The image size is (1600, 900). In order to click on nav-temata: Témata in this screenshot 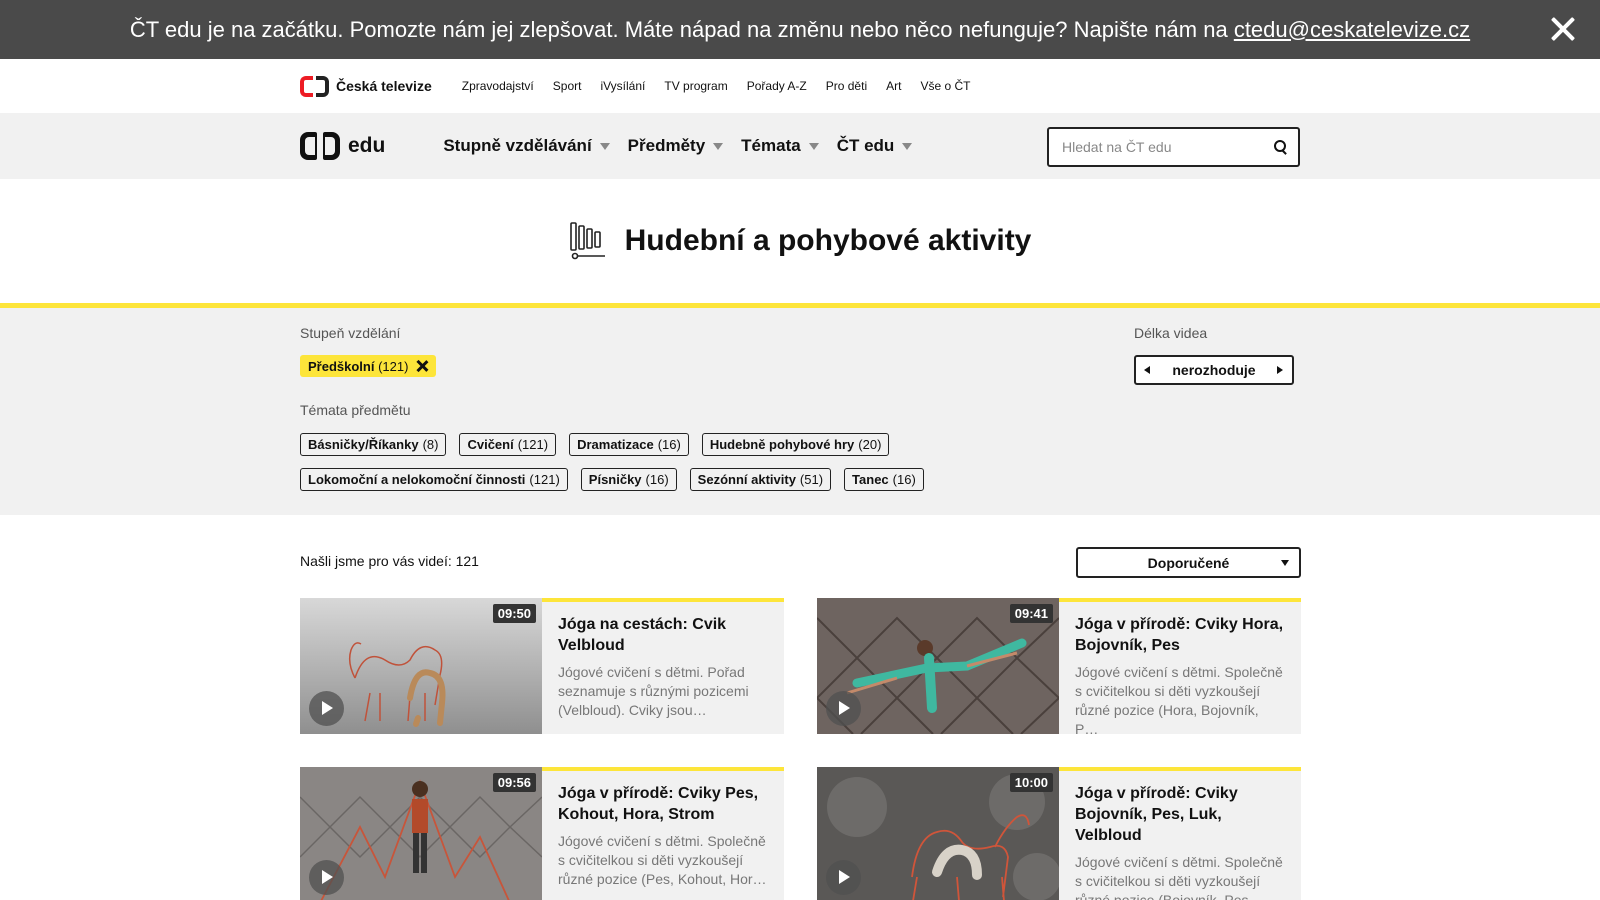, I will do `click(780, 146)`.